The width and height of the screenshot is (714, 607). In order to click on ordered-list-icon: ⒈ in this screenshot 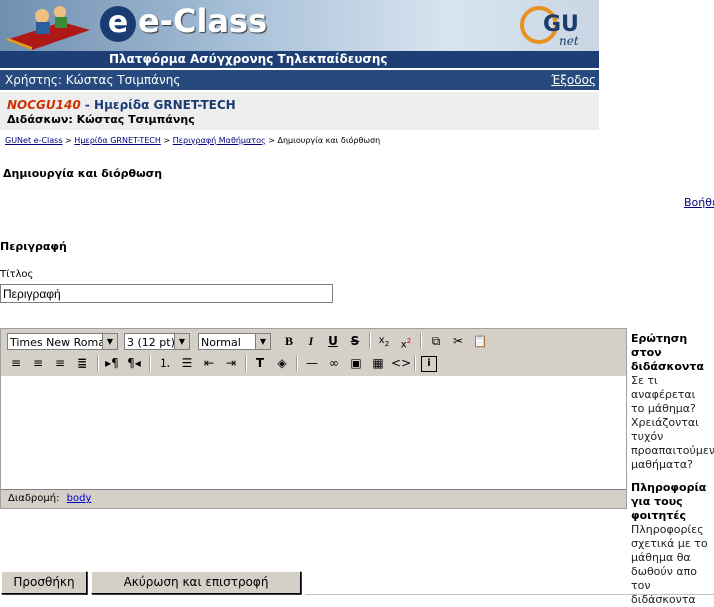, I will do `click(165, 363)`.